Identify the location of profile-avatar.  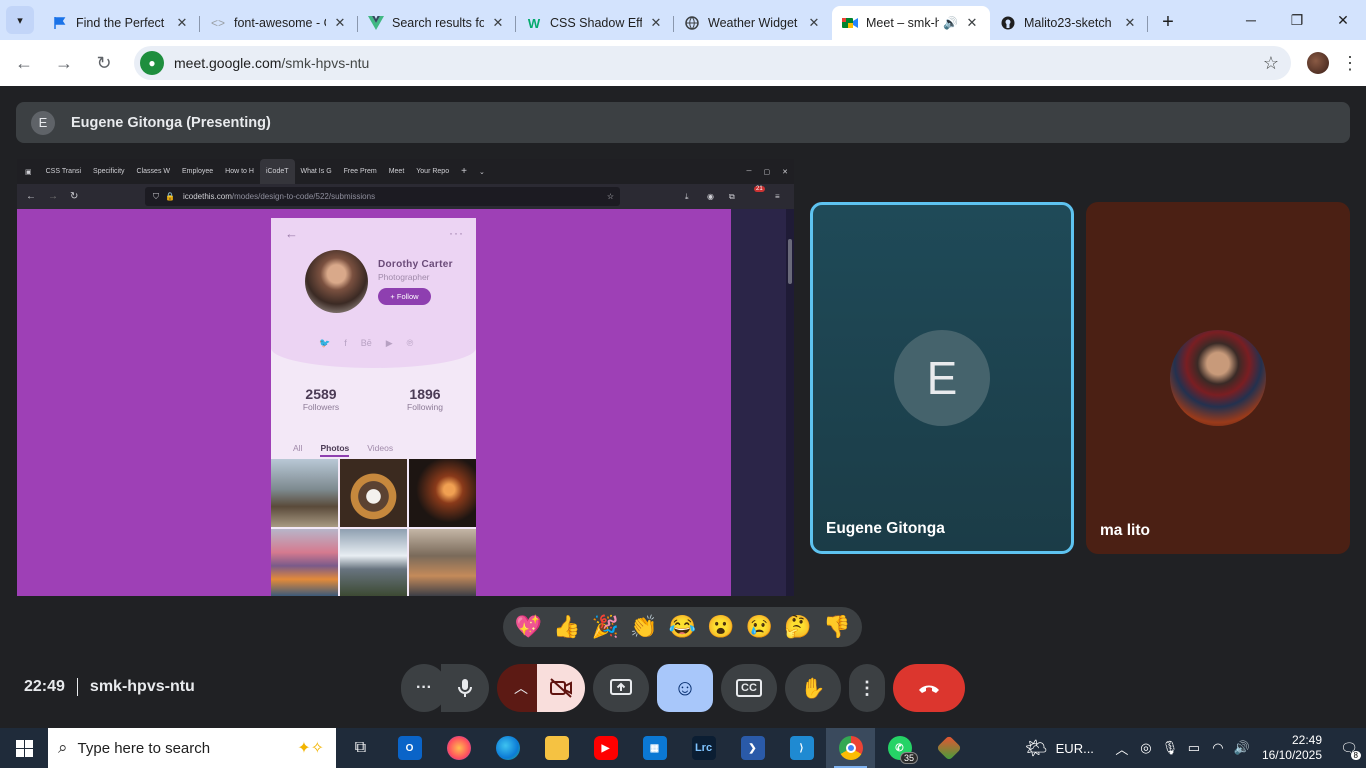
(1318, 63).